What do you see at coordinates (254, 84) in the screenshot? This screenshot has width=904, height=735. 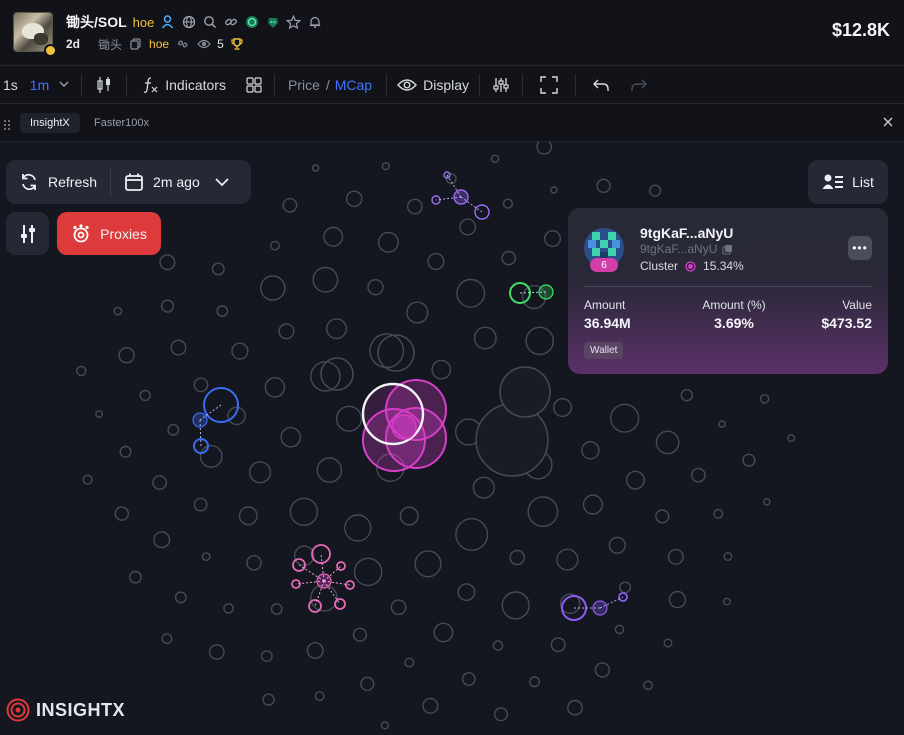 I see `layout-grid-icon` at bounding box center [254, 84].